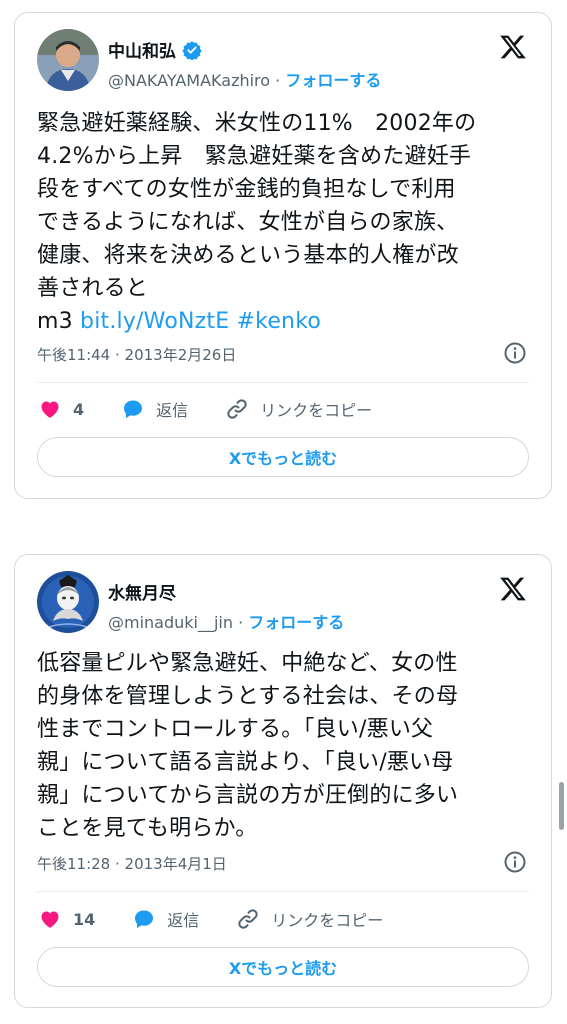 The width and height of the screenshot is (567, 1024). Describe the element at coordinates (142, 591) in the screenshot. I see `author-name: 水無月尽` at that location.